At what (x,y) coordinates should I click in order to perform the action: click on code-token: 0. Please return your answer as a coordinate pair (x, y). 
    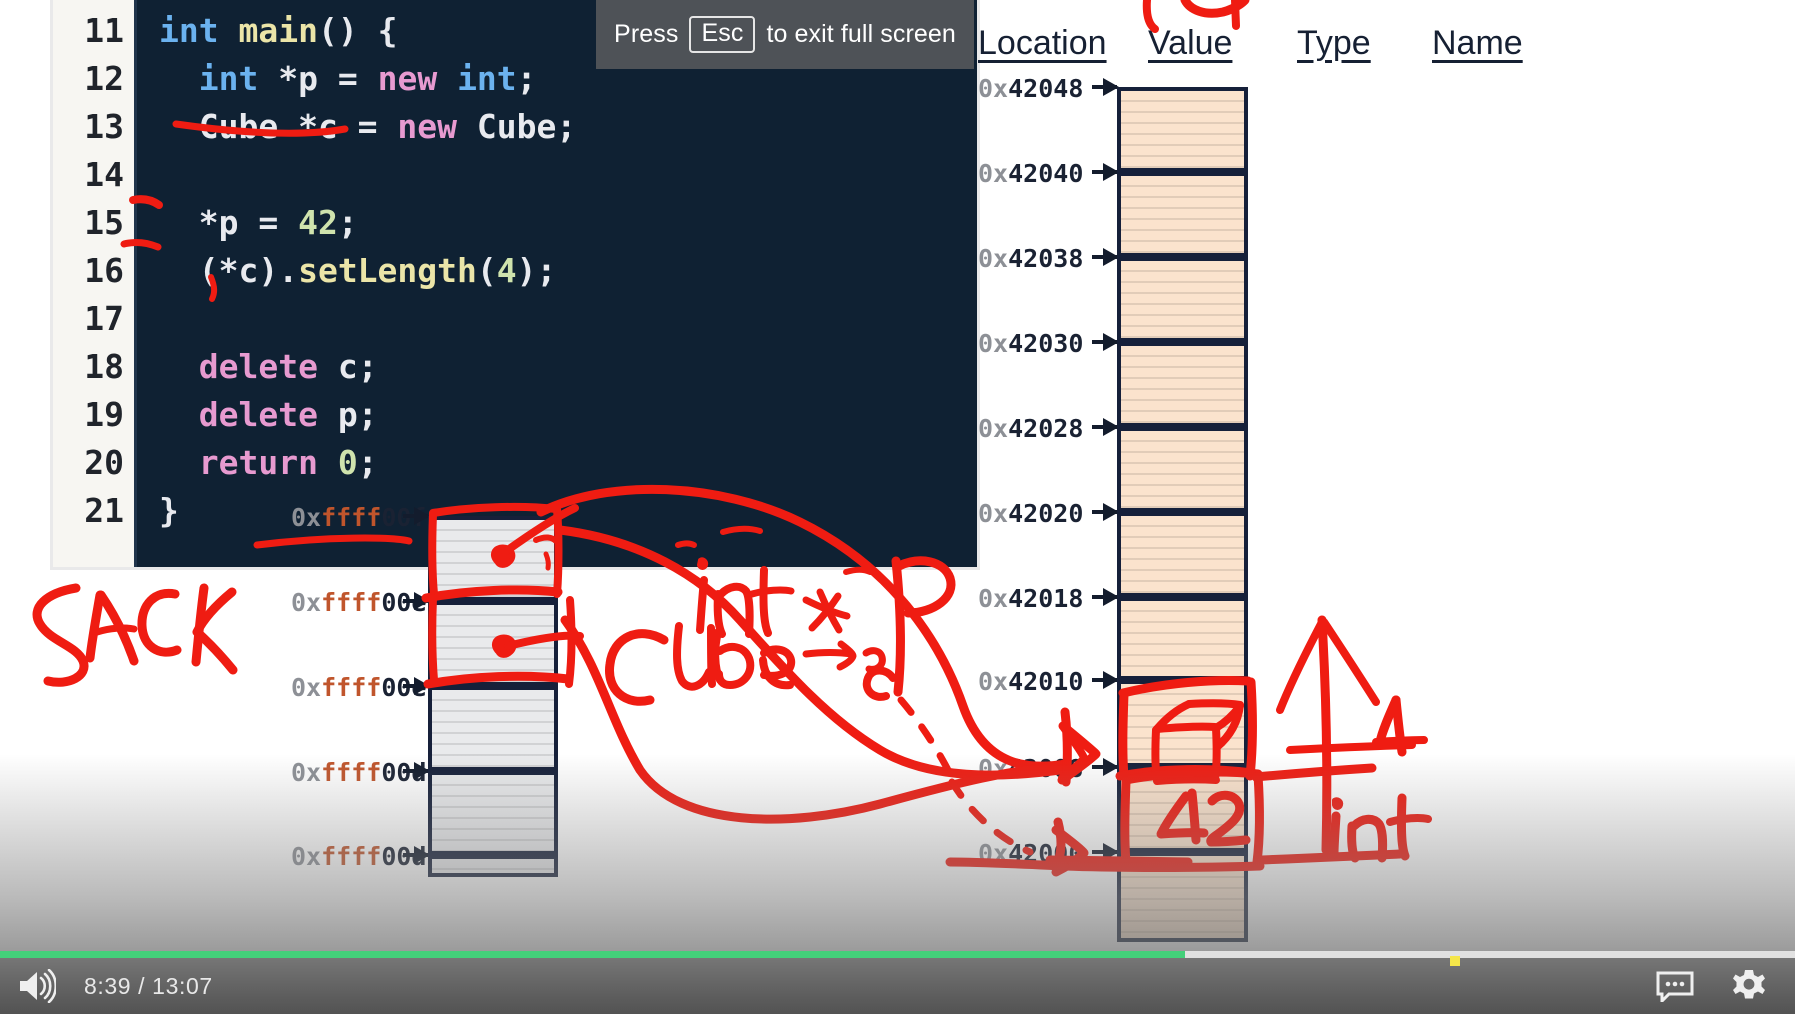
    Looking at the image, I should click on (347, 462).